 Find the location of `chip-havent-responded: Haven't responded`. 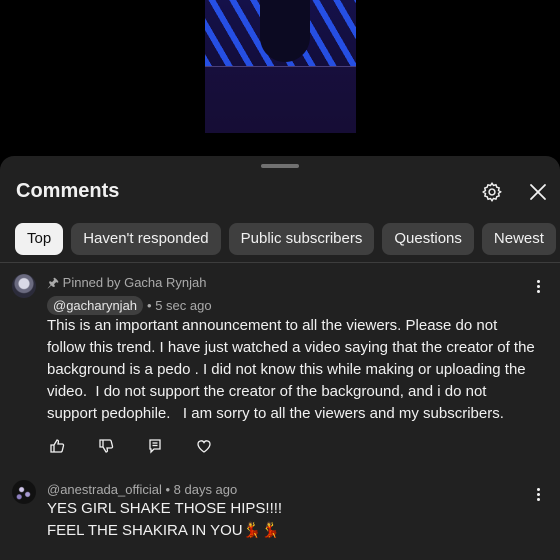

chip-havent-responded: Haven't responded is located at coordinates (146, 239).